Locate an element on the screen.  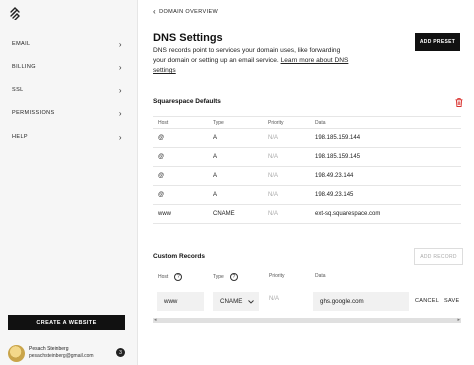
notification-badge: 3 is located at coordinates (120, 352).